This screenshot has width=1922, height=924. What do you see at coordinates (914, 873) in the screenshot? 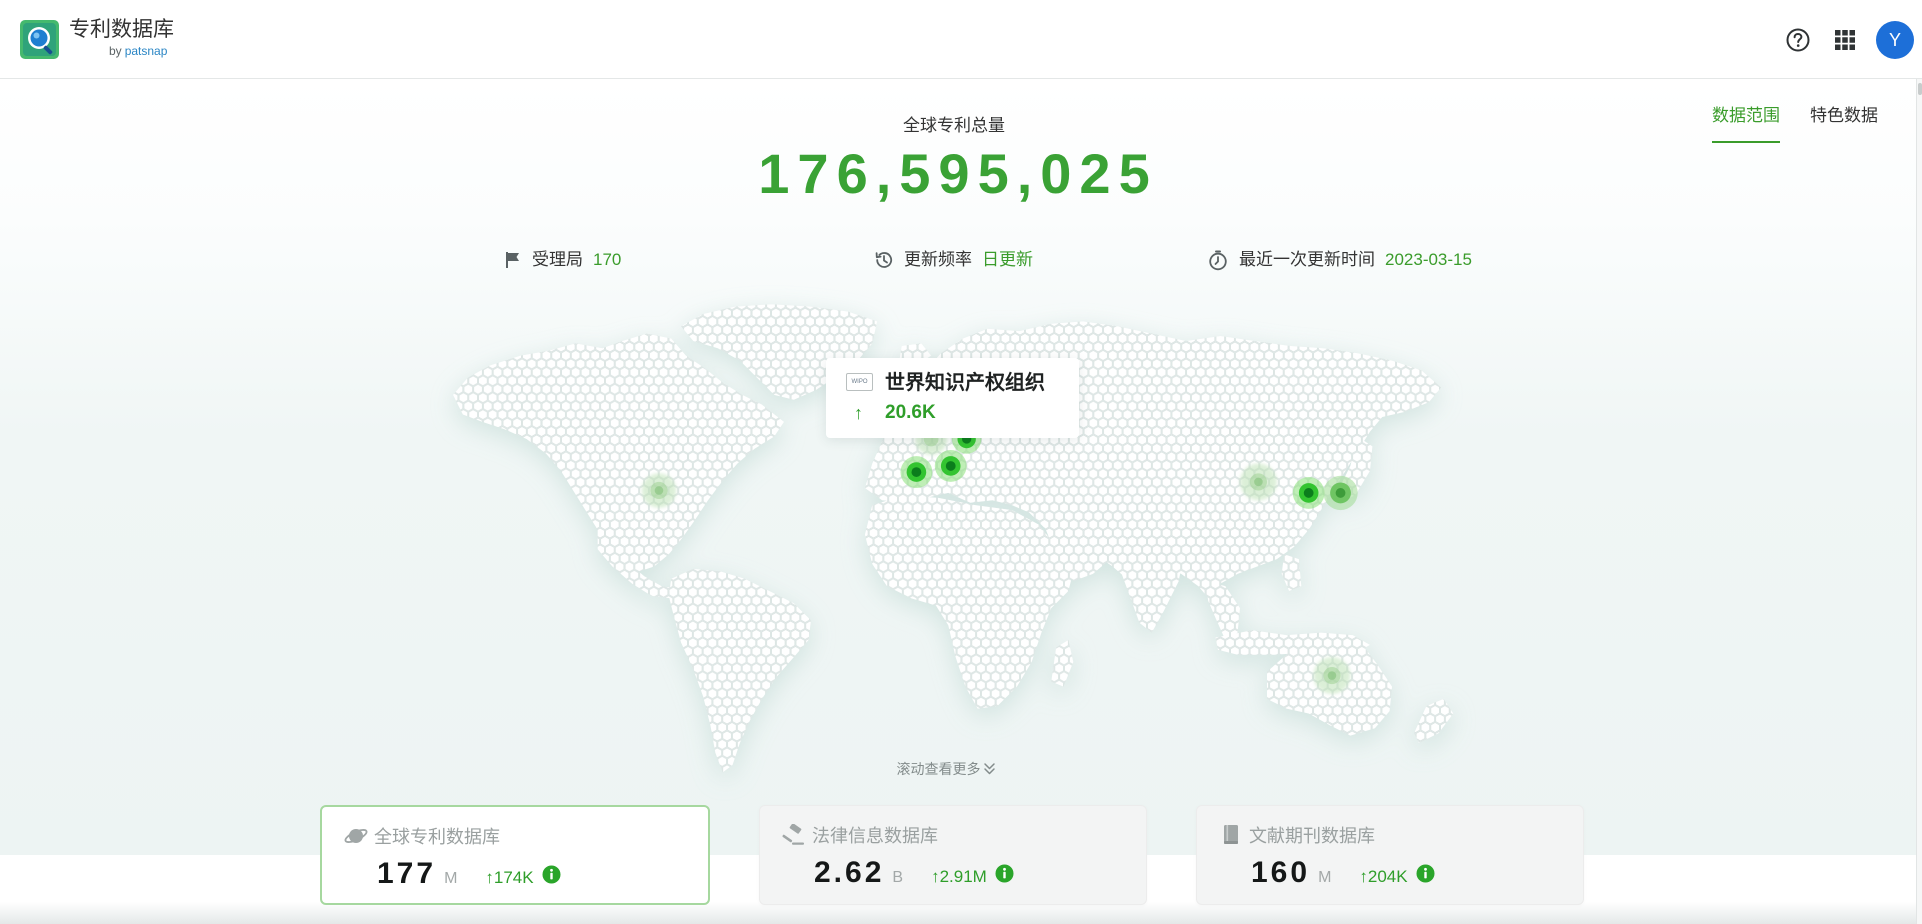
I see `card-metrics: 2.62 B ↑ 2.91M` at bounding box center [914, 873].